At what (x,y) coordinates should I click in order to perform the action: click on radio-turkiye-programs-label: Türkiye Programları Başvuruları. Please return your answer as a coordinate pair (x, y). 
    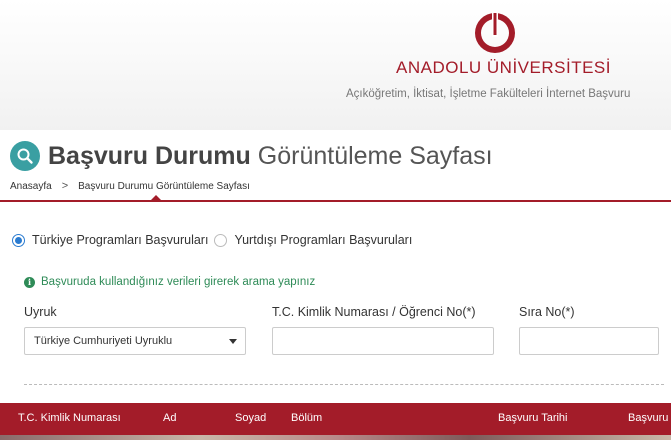
    Looking at the image, I should click on (120, 240).